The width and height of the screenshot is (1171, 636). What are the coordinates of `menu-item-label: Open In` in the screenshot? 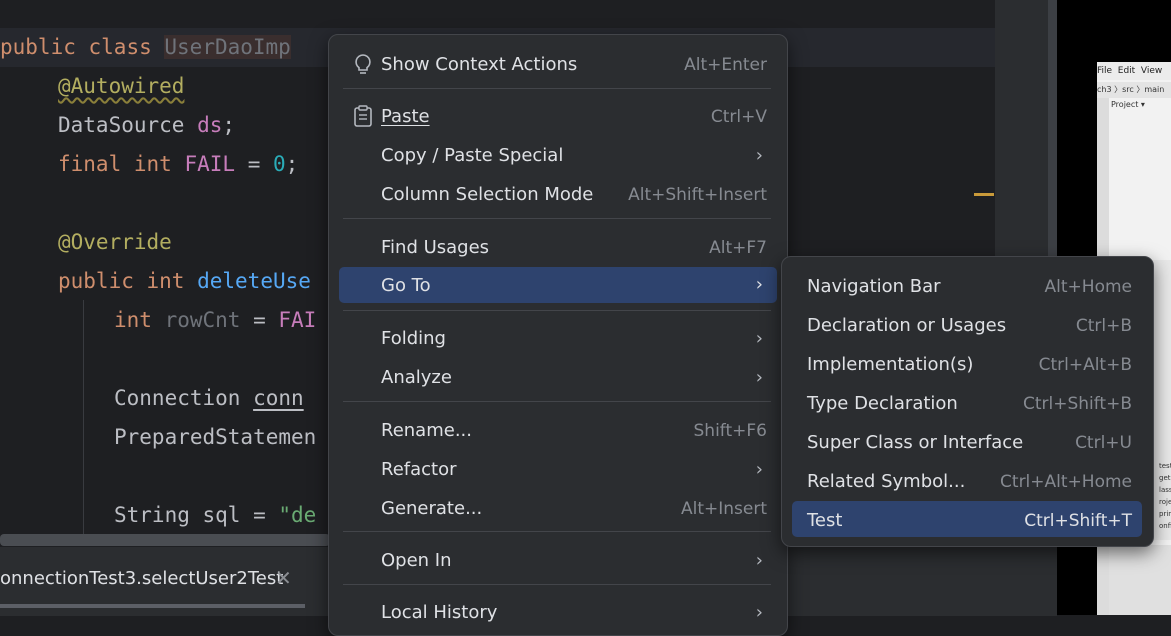 It's located at (416, 560).